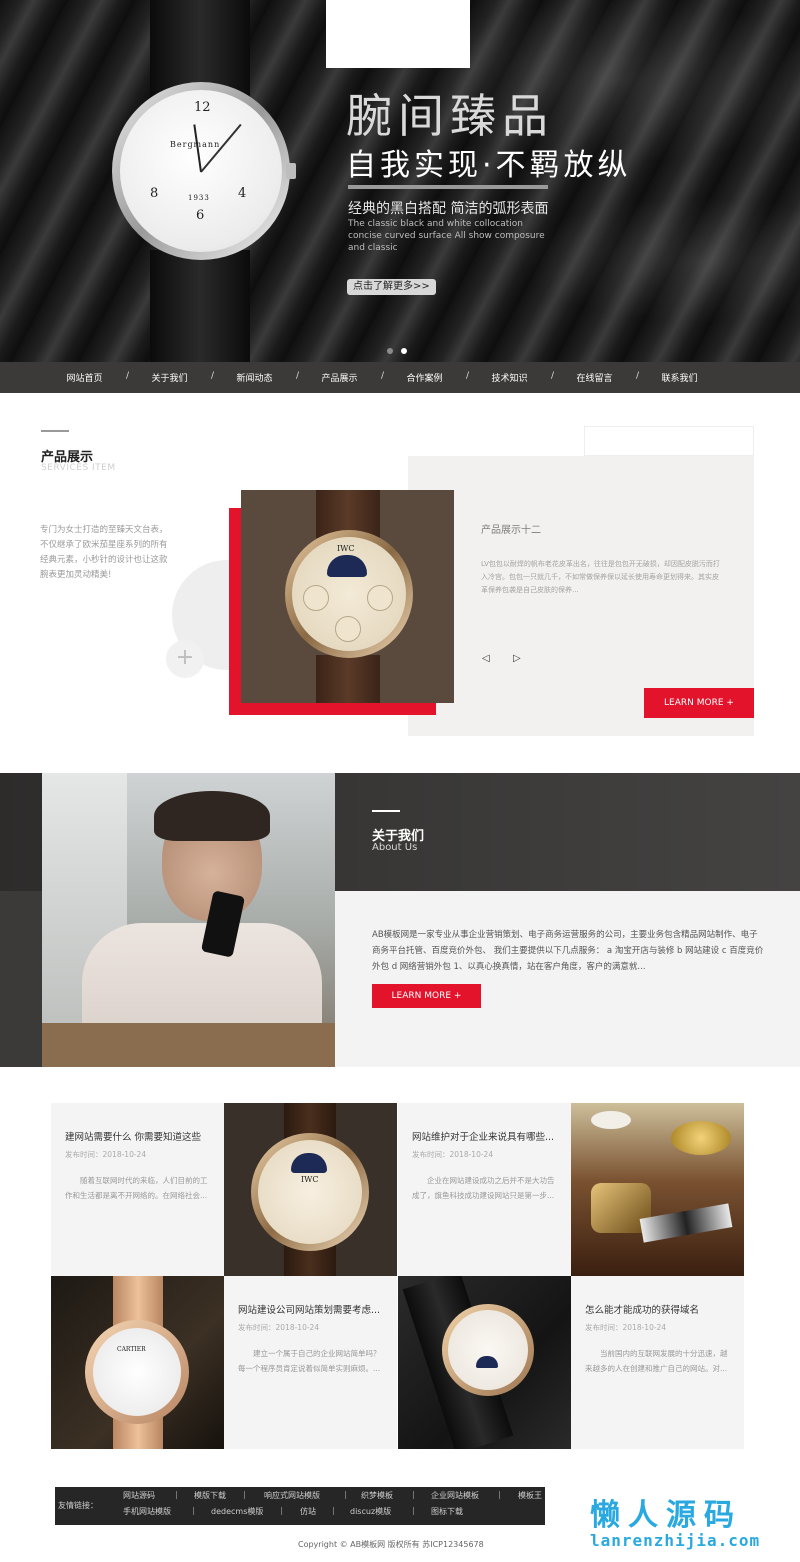 This screenshot has height=1562, width=800. I want to click on friend-link: 响应式网站模版, so click(292, 1495).